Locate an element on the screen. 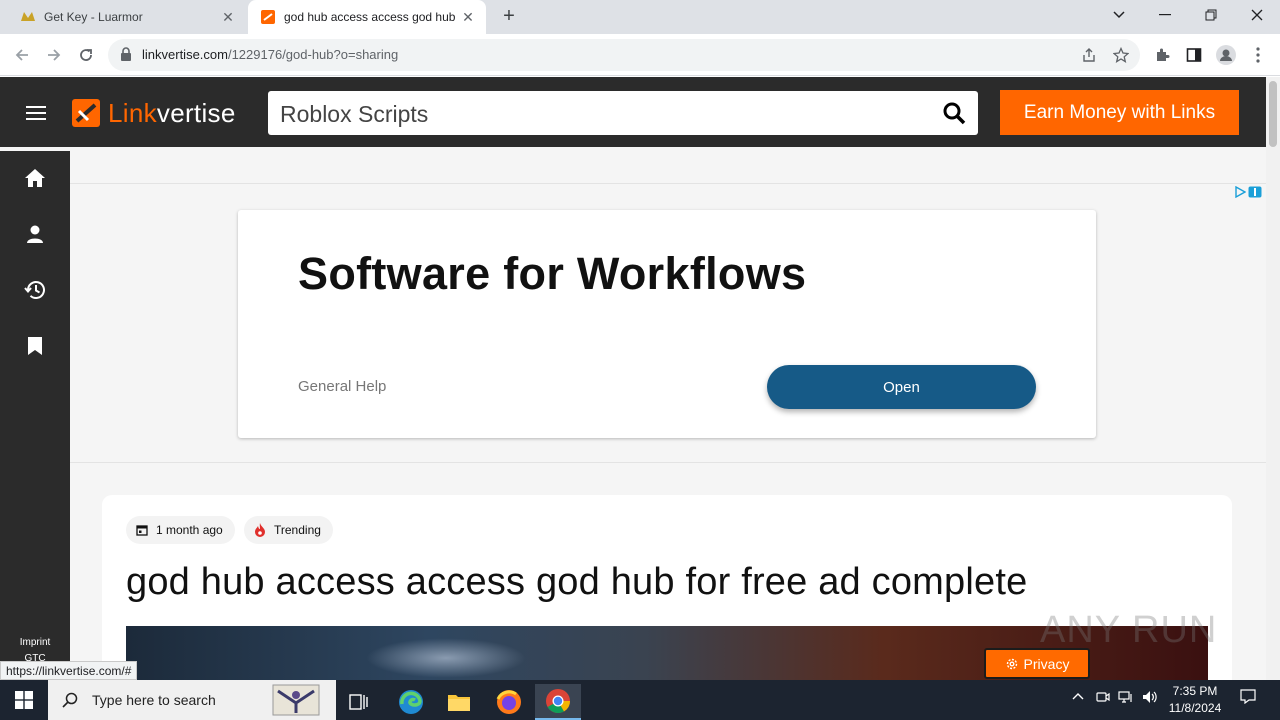 The width and height of the screenshot is (1280, 720). forward-arrow-icon is located at coordinates (54, 55).